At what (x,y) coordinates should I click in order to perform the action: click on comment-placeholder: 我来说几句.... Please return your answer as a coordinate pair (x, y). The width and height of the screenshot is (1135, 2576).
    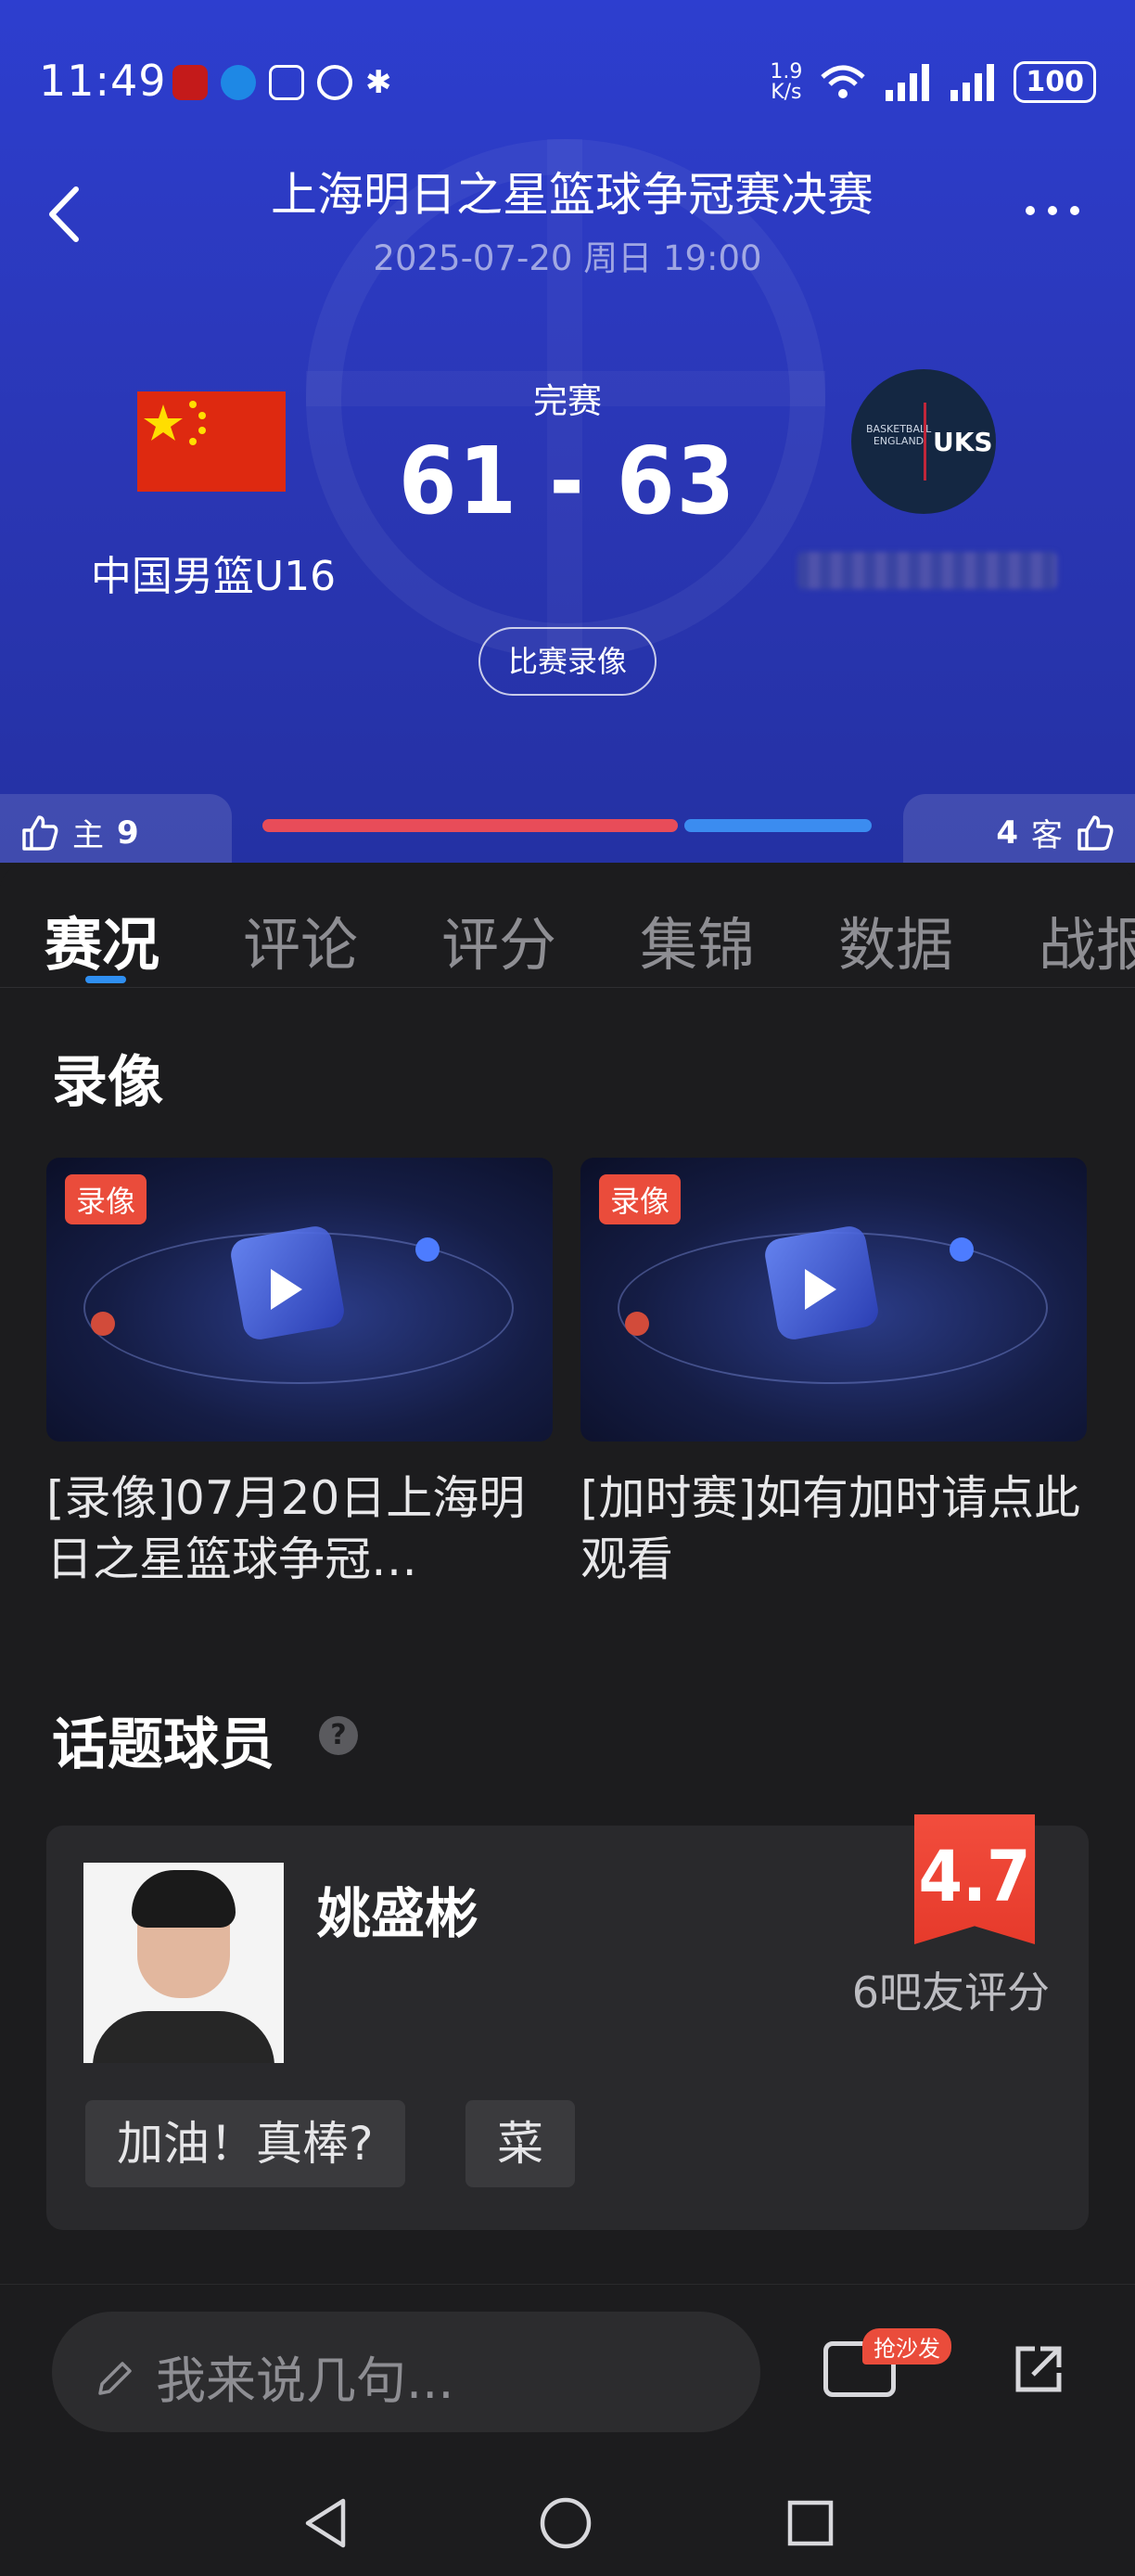
    Looking at the image, I should click on (305, 2381).